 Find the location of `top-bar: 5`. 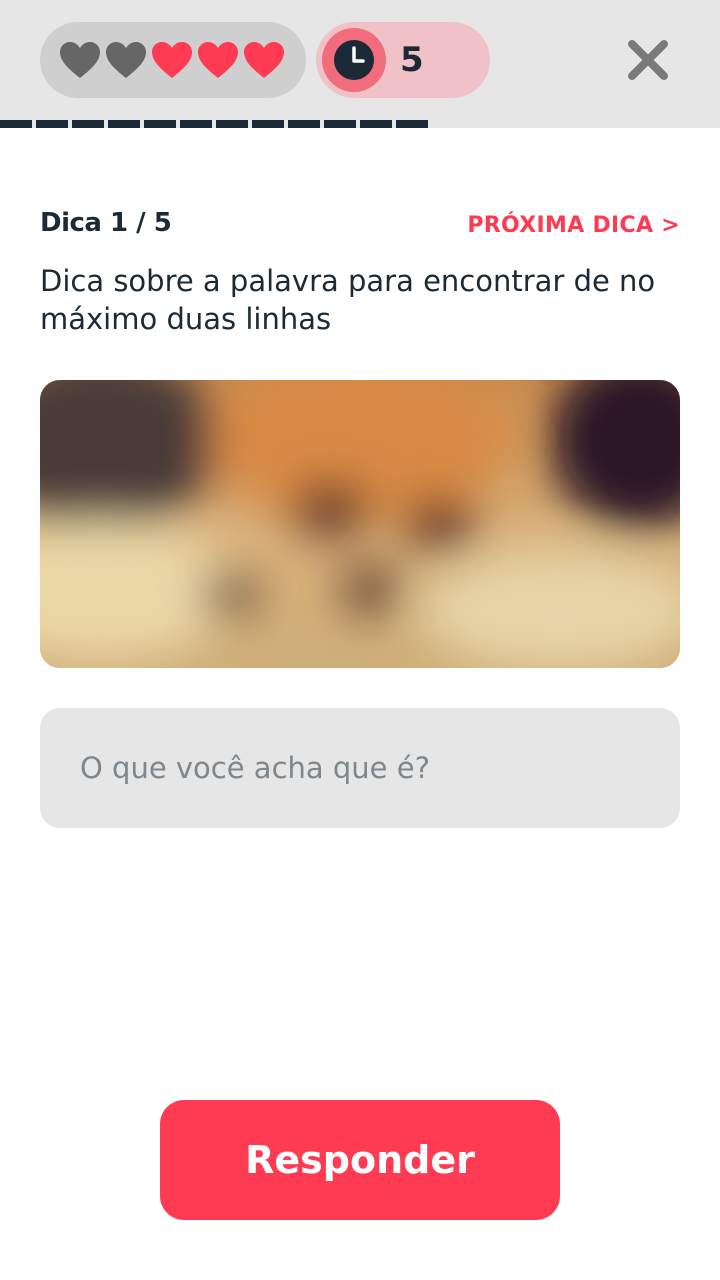

top-bar: 5 is located at coordinates (360, 60).